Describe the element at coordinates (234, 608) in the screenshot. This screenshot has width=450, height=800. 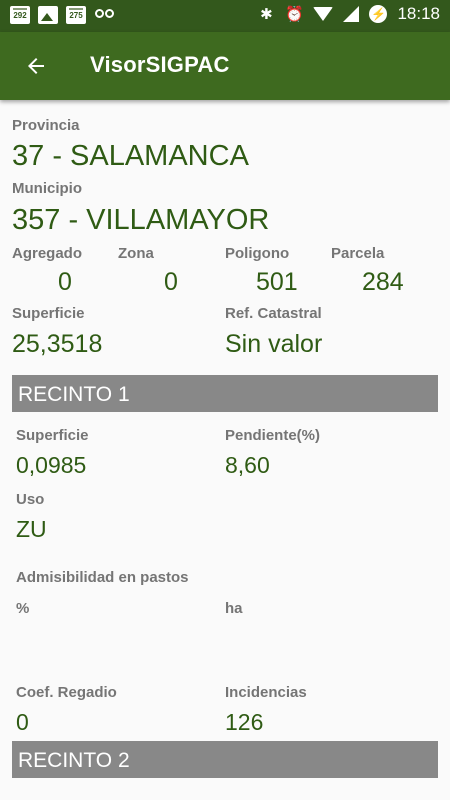
I see `admisibilidad-ha-label: ha` at that location.